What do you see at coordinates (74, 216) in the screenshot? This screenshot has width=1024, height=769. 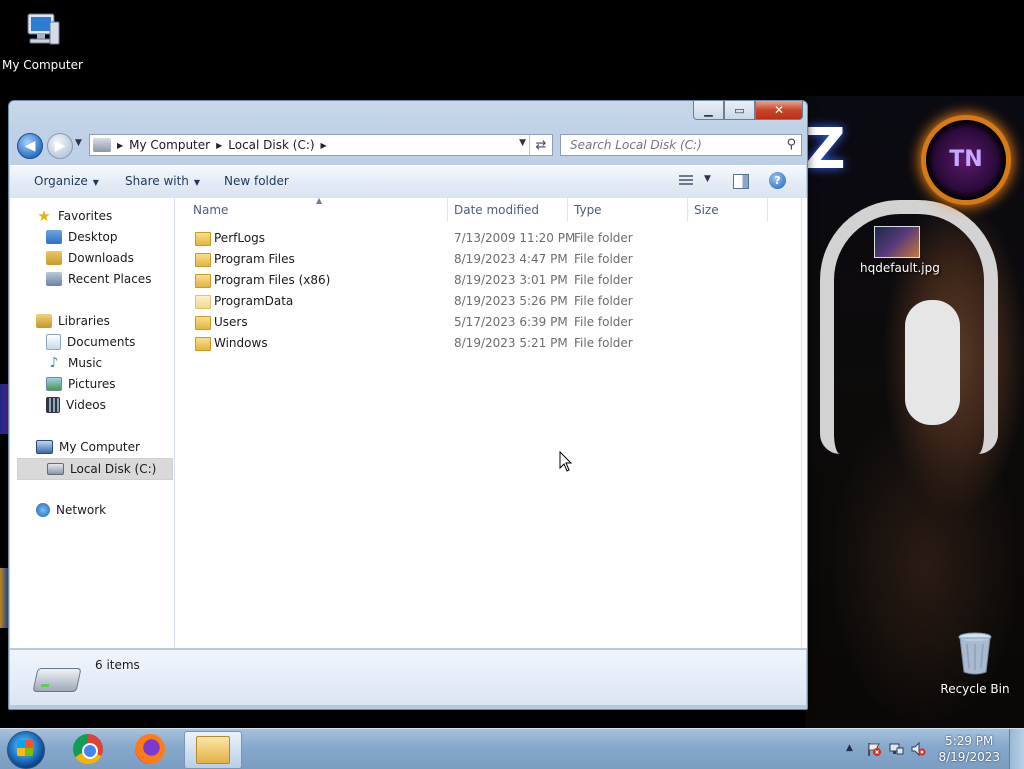 I see `nav-item-favorites: ★ Favorites` at bounding box center [74, 216].